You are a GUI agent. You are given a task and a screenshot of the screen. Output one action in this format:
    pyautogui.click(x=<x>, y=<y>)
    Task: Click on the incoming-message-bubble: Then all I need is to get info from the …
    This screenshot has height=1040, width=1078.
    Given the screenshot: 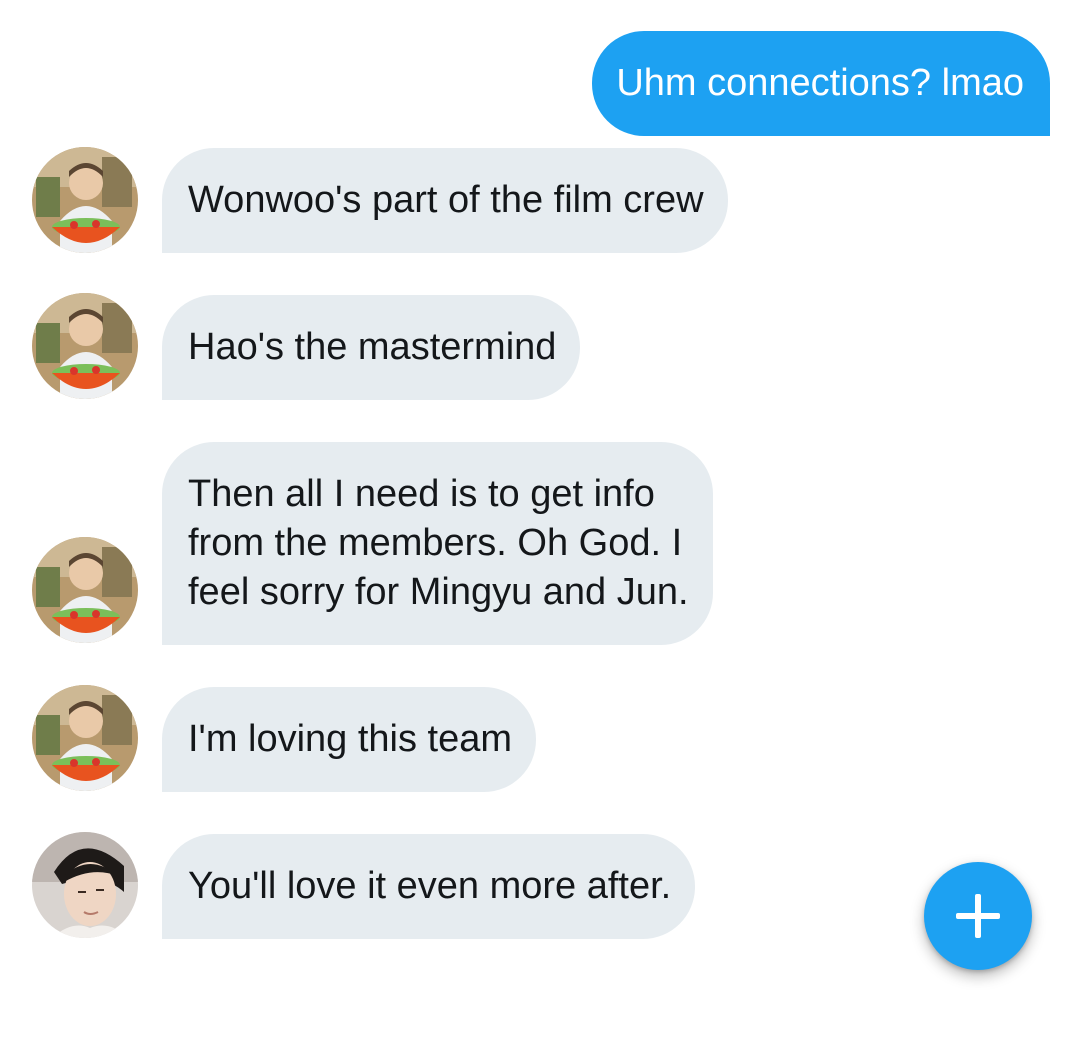 What is the action you would take?
    pyautogui.click(x=437, y=543)
    